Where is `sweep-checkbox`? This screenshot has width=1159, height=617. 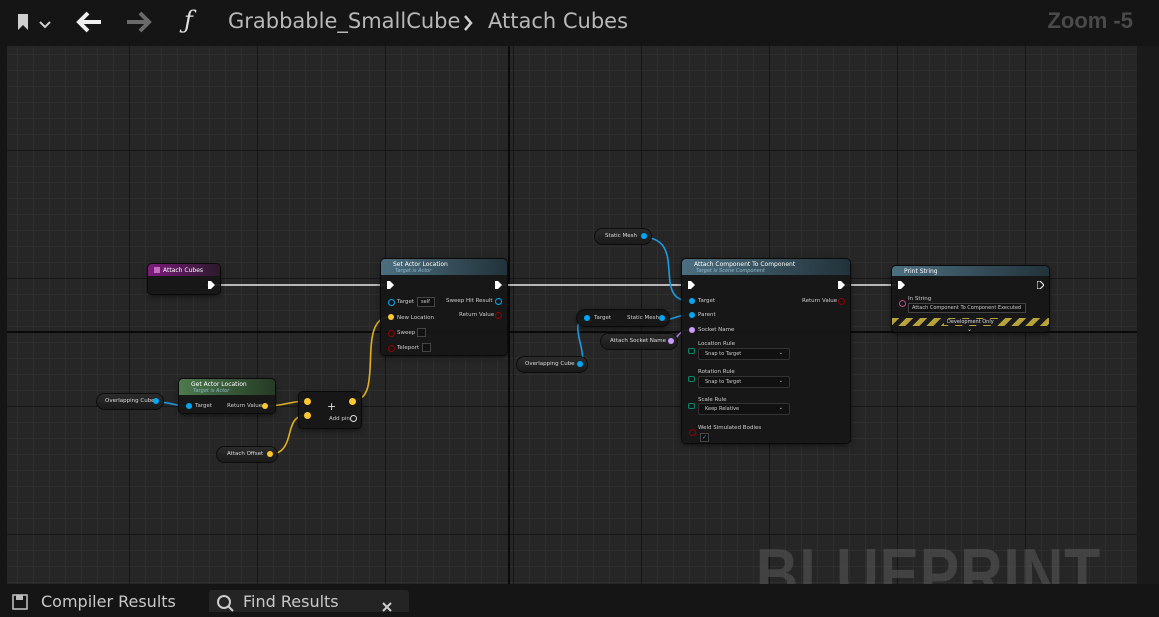 sweep-checkbox is located at coordinates (421, 332).